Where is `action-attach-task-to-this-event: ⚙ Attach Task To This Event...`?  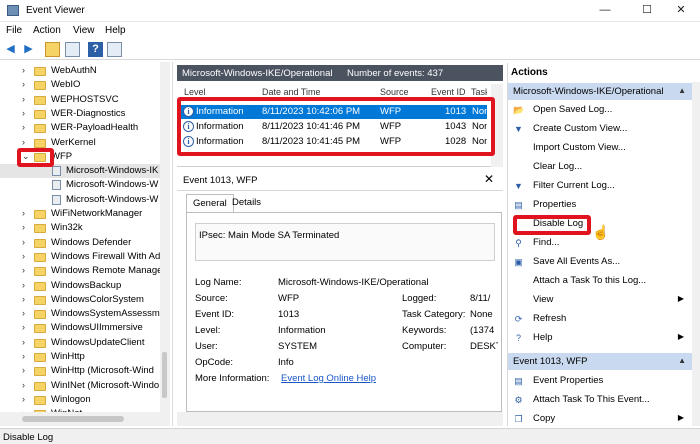 action-attach-task-to-this-event: ⚙ Attach Task To This Event... is located at coordinates (601, 400).